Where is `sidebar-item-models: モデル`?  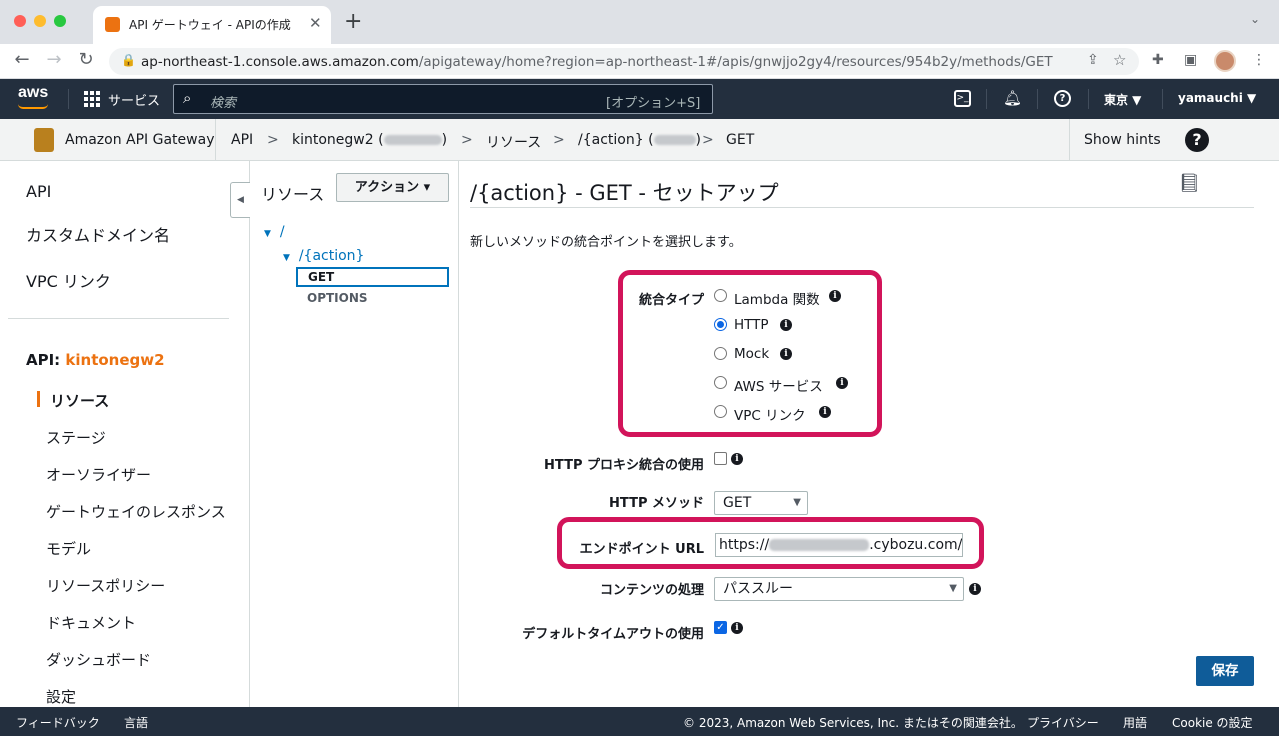 sidebar-item-models: モデル is located at coordinates (68, 548).